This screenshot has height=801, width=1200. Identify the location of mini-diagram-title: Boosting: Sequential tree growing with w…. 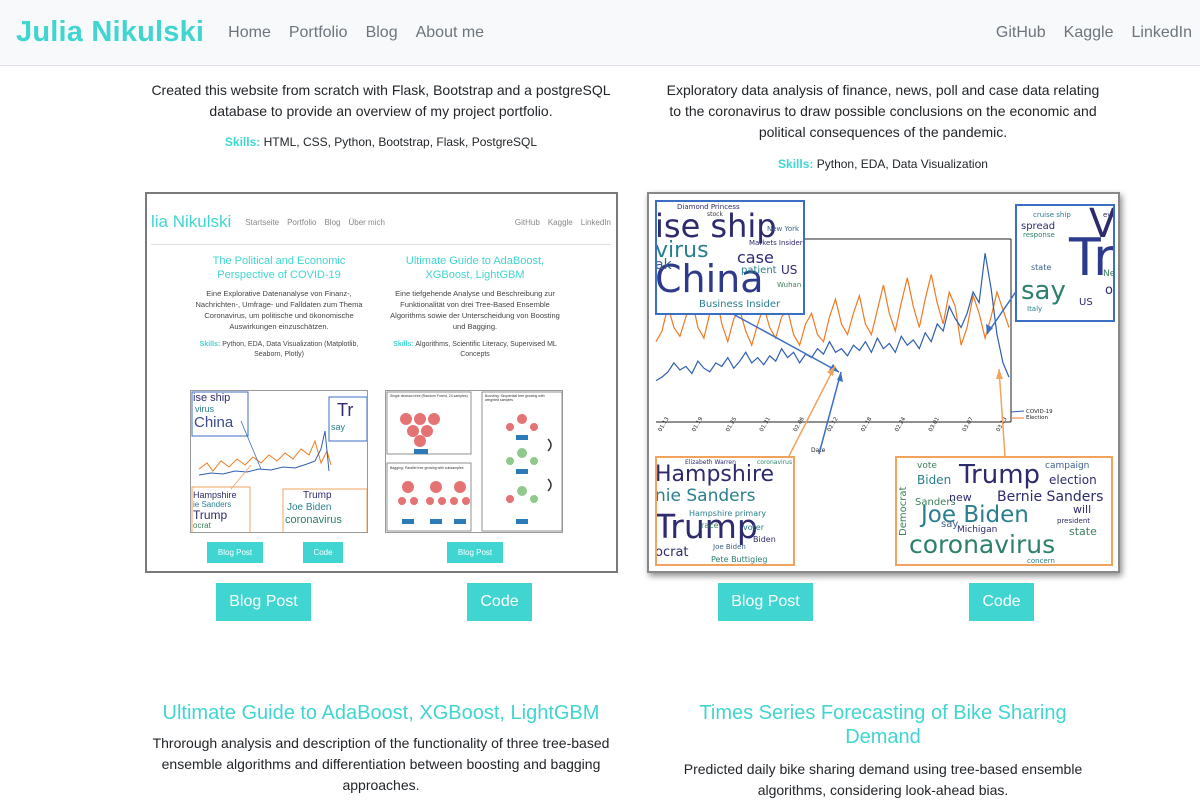
(515, 398).